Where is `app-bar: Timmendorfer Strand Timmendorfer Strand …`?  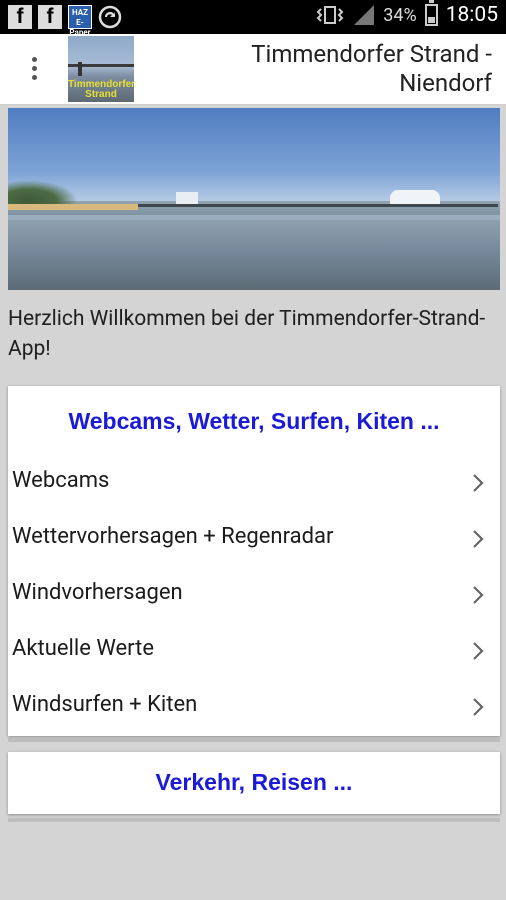 app-bar: Timmendorfer Strand Timmendorfer Strand … is located at coordinates (253, 69).